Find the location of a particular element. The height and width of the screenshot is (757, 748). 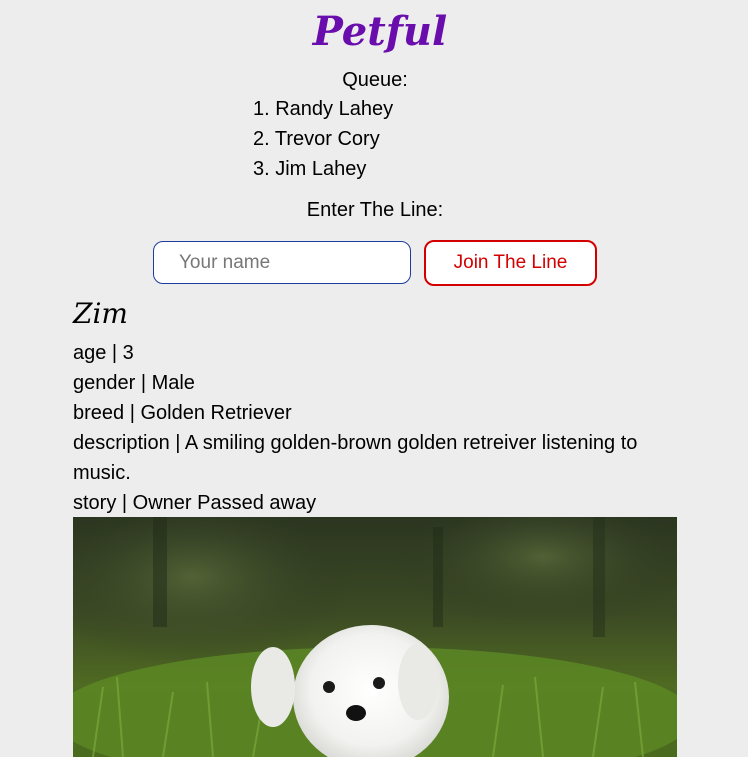

queue-label: Queue: is located at coordinates (375, 80).